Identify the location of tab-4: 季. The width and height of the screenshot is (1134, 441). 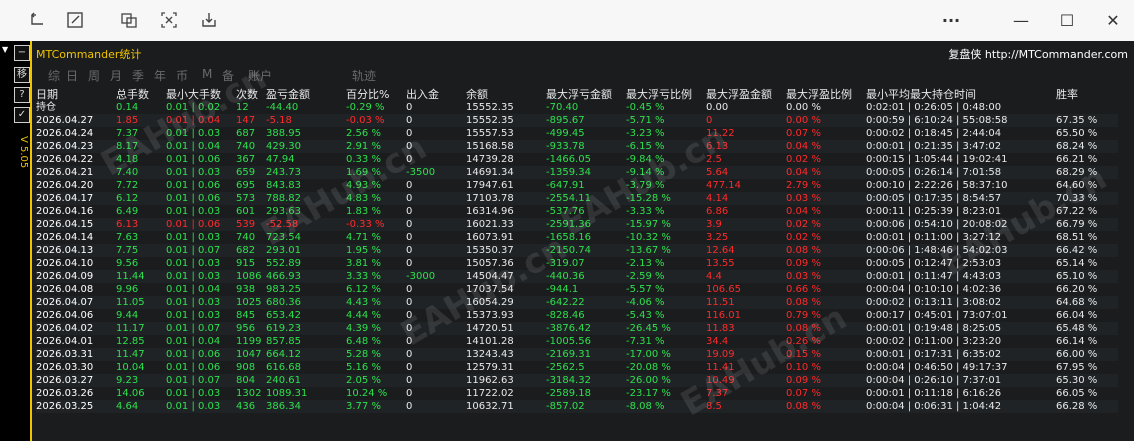
(138, 75).